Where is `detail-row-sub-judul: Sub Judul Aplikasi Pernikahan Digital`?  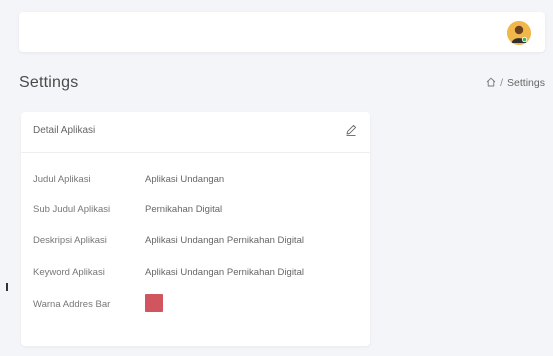 detail-row-sub-judul: Sub Judul Aplikasi Pernikahan Digital is located at coordinates (195, 212).